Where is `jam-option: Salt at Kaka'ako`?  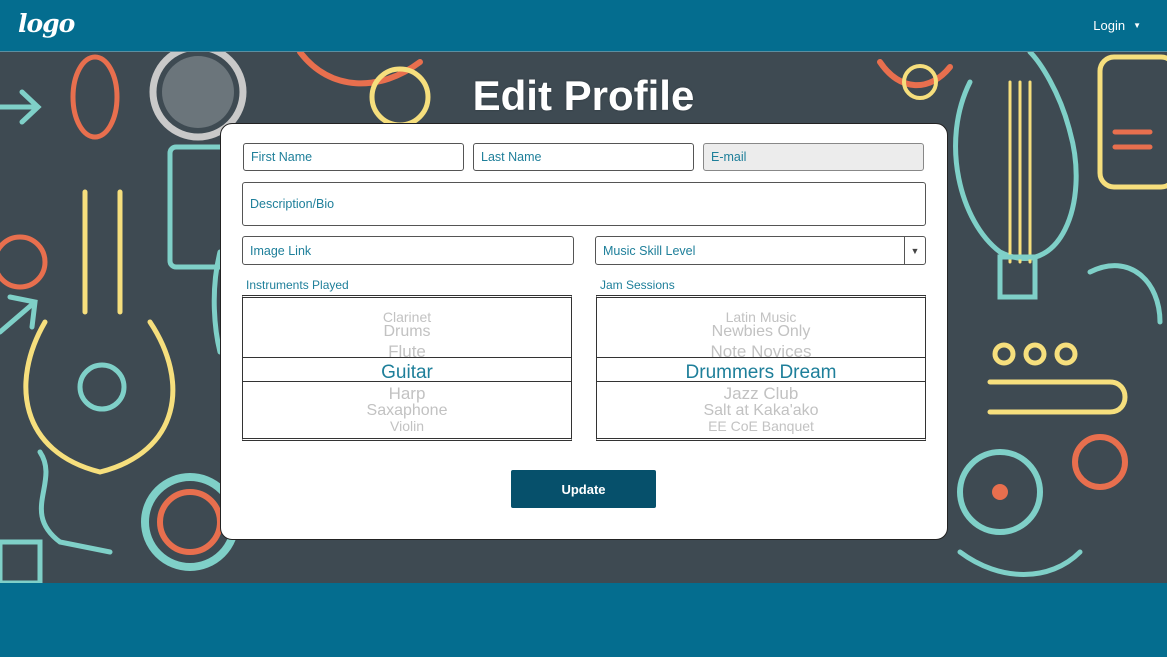 jam-option: Salt at Kaka'ako is located at coordinates (761, 411).